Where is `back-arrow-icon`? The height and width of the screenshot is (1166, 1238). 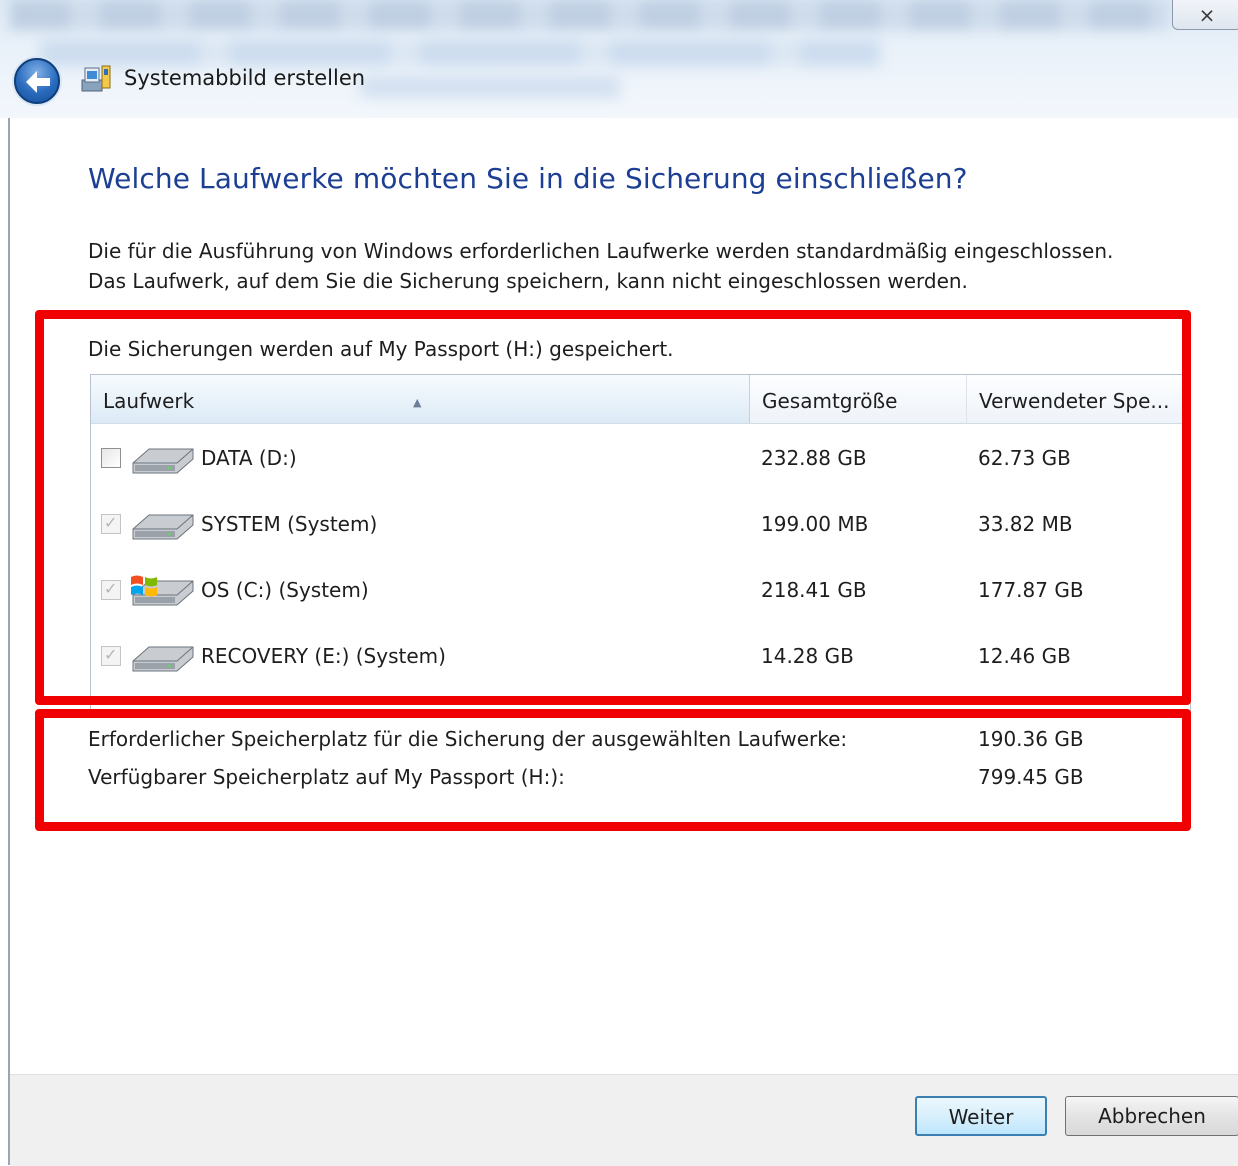
back-arrow-icon is located at coordinates (38, 82).